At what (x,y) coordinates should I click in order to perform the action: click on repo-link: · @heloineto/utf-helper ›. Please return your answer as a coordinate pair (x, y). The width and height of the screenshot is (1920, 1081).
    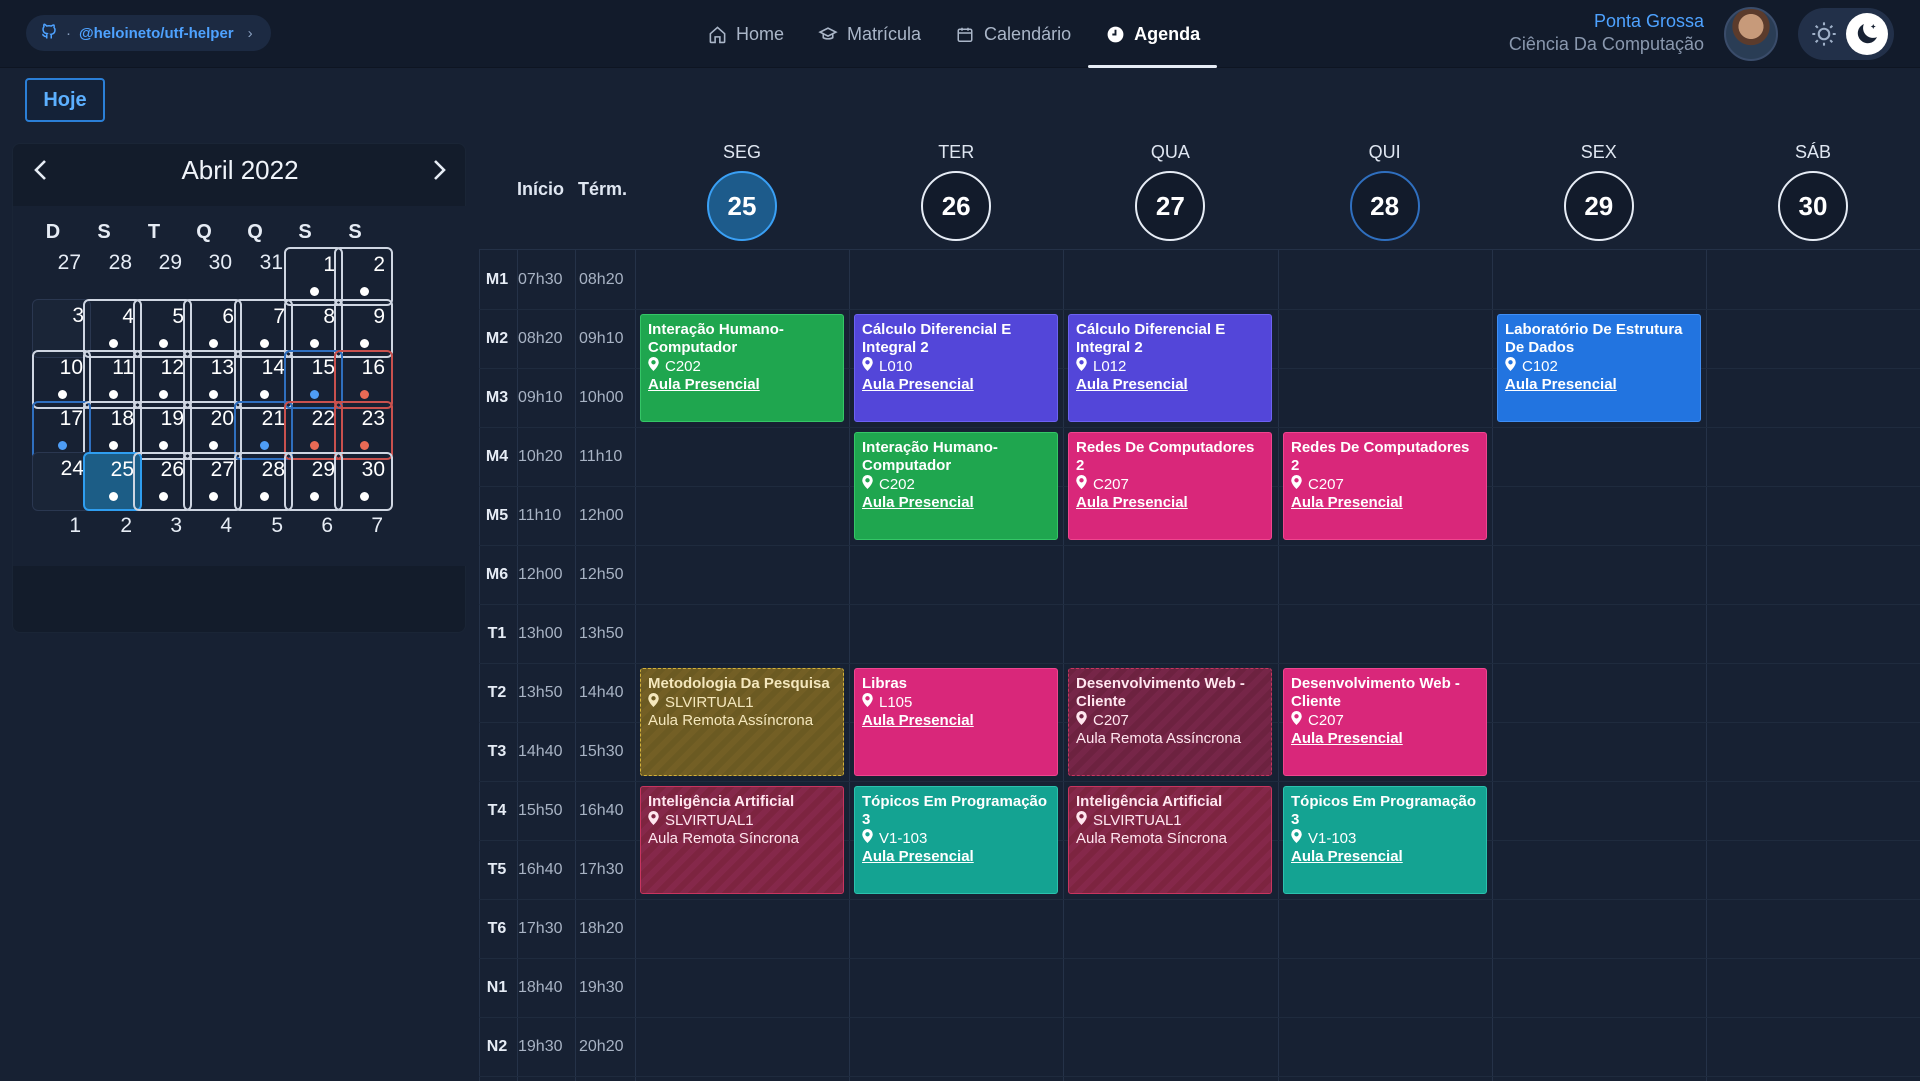
    Looking at the image, I should click on (148, 33).